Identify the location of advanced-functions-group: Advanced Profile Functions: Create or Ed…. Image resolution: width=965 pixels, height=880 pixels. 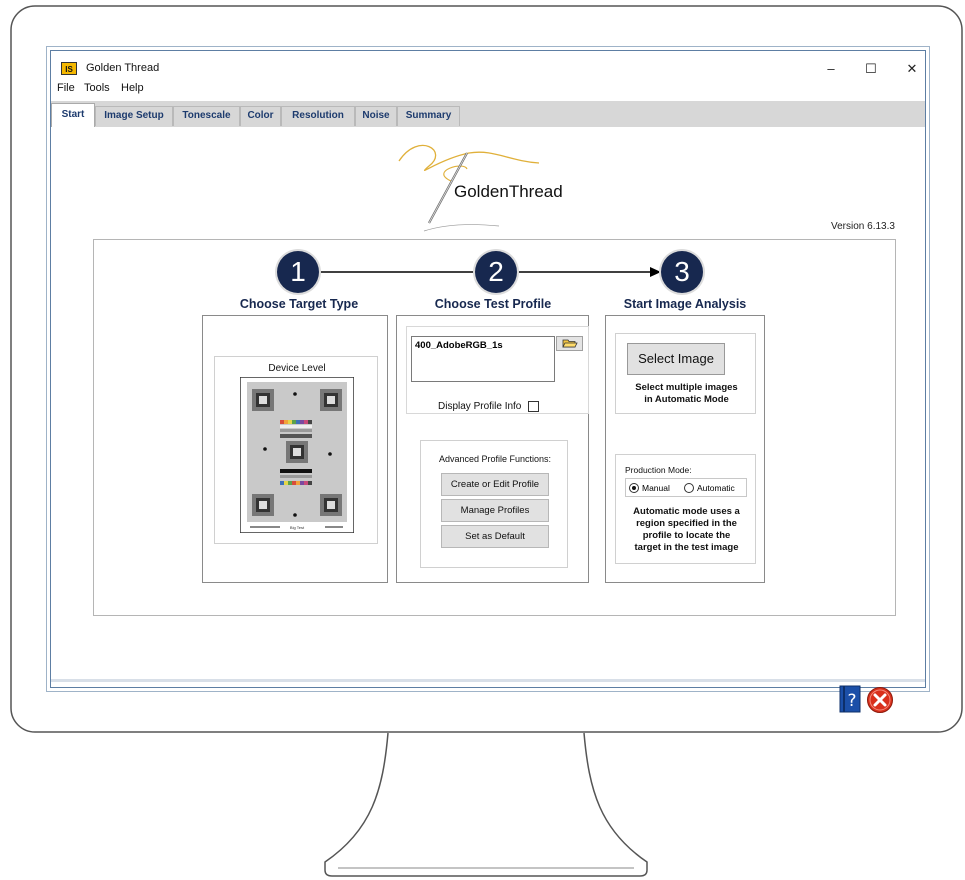
(494, 504).